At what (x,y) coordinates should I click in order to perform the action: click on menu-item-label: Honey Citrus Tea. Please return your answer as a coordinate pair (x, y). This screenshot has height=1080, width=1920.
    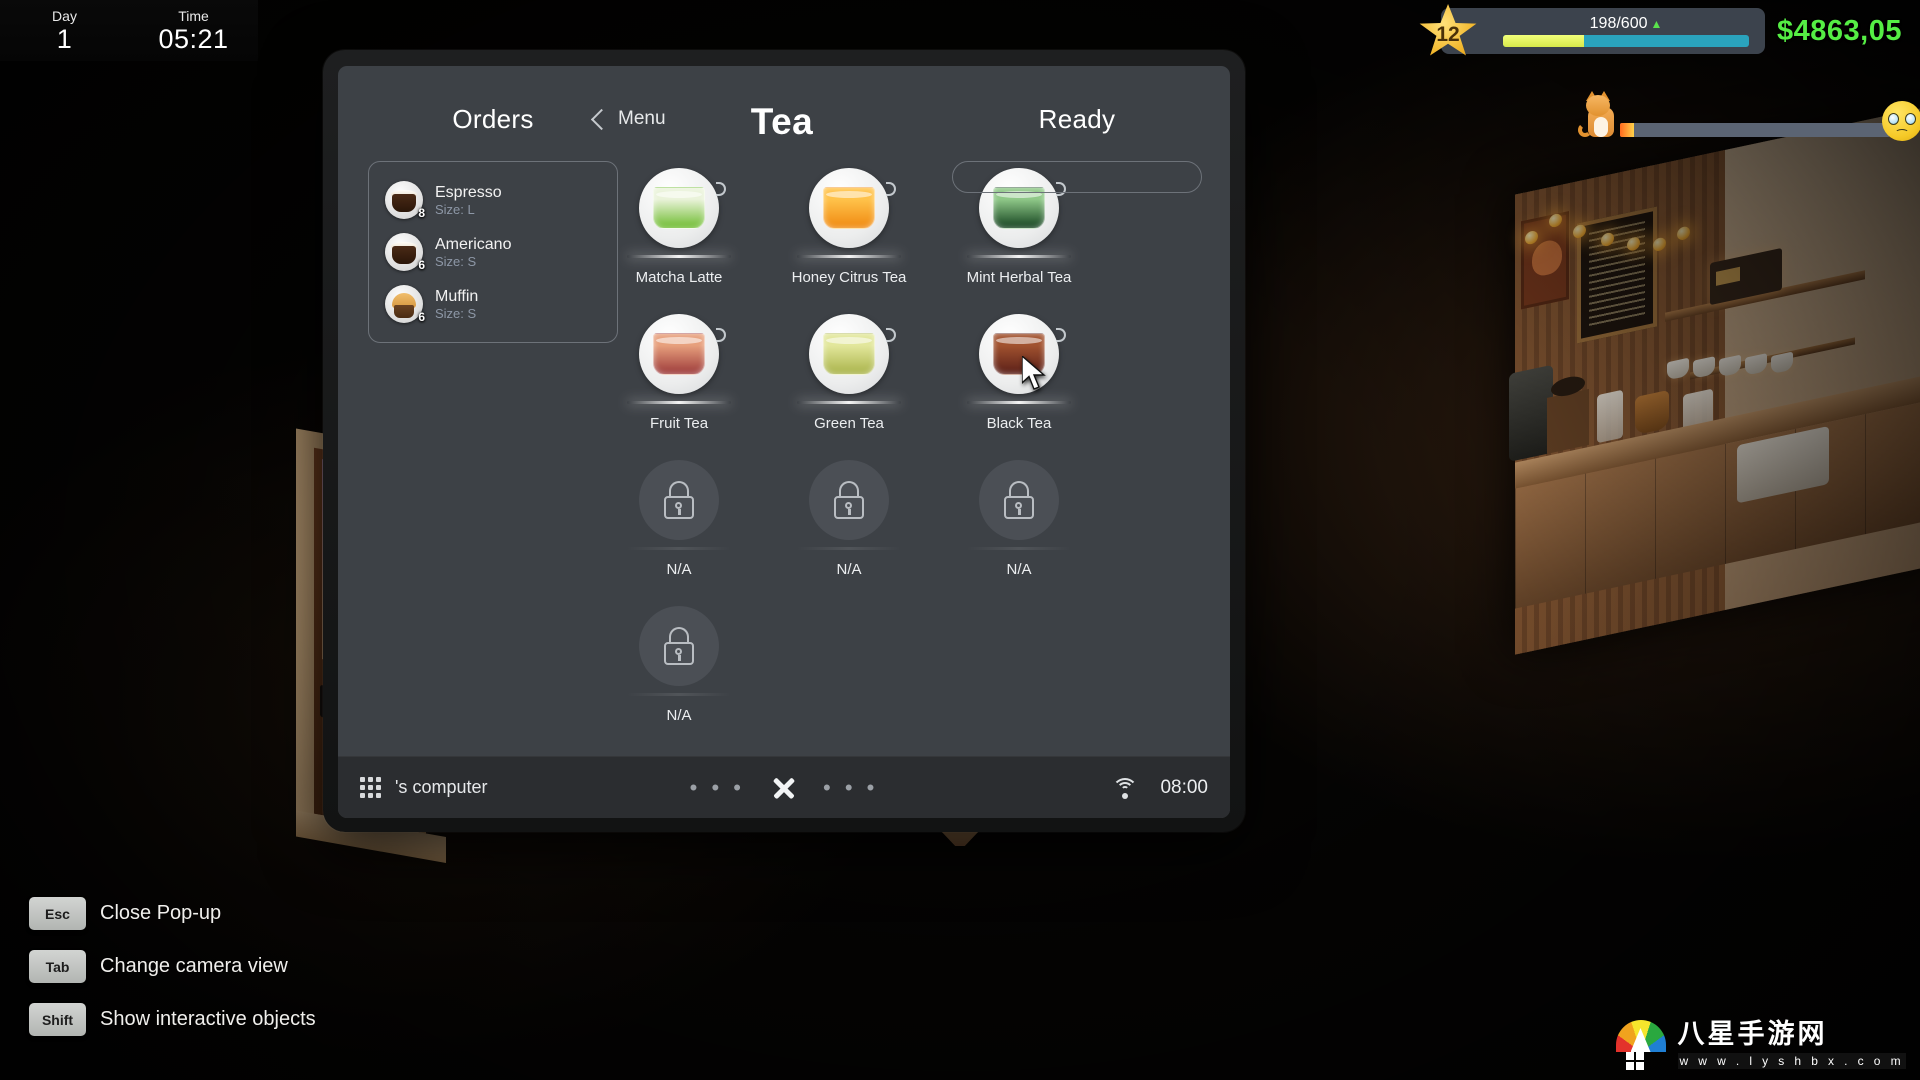
    Looking at the image, I should click on (849, 277).